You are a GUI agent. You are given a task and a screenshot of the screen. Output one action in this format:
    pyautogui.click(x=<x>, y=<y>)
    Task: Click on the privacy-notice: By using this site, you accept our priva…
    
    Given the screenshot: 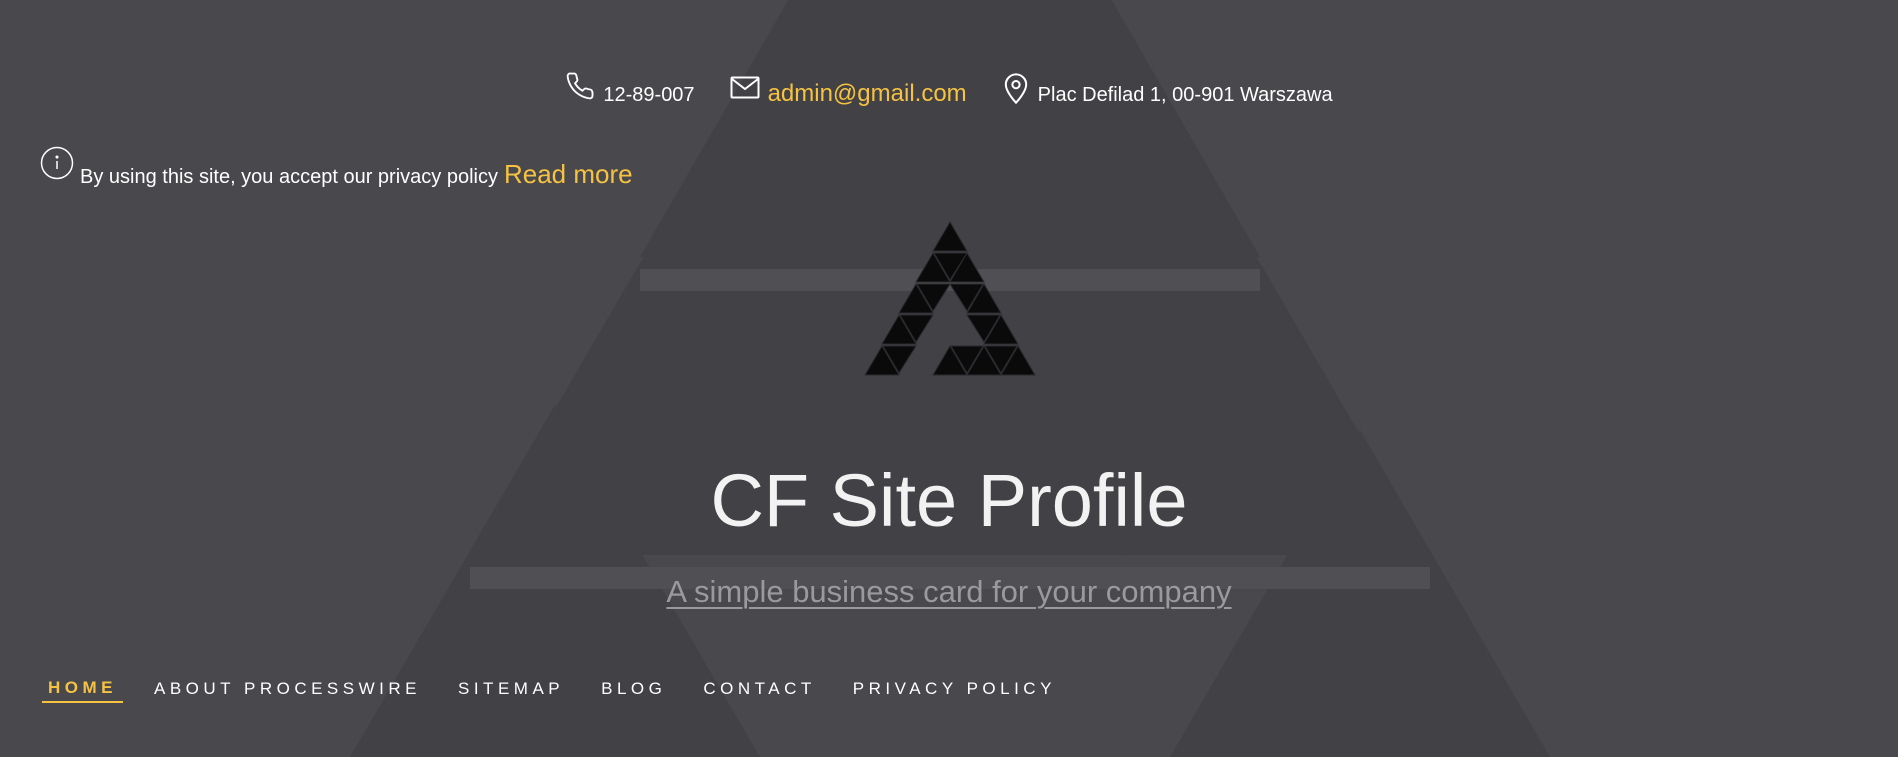 What is the action you would take?
    pyautogui.click(x=336, y=168)
    